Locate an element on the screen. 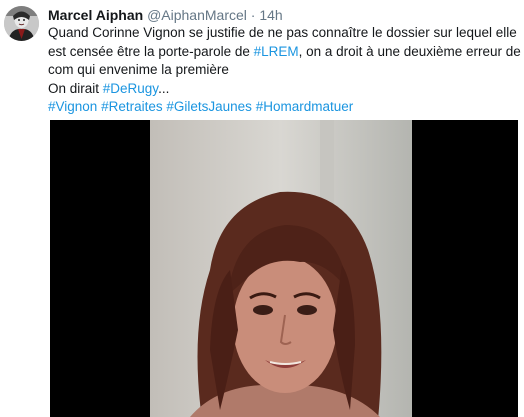  tweet-text-segment: , on a droit à une deuxième erreur de is located at coordinates (409, 51).